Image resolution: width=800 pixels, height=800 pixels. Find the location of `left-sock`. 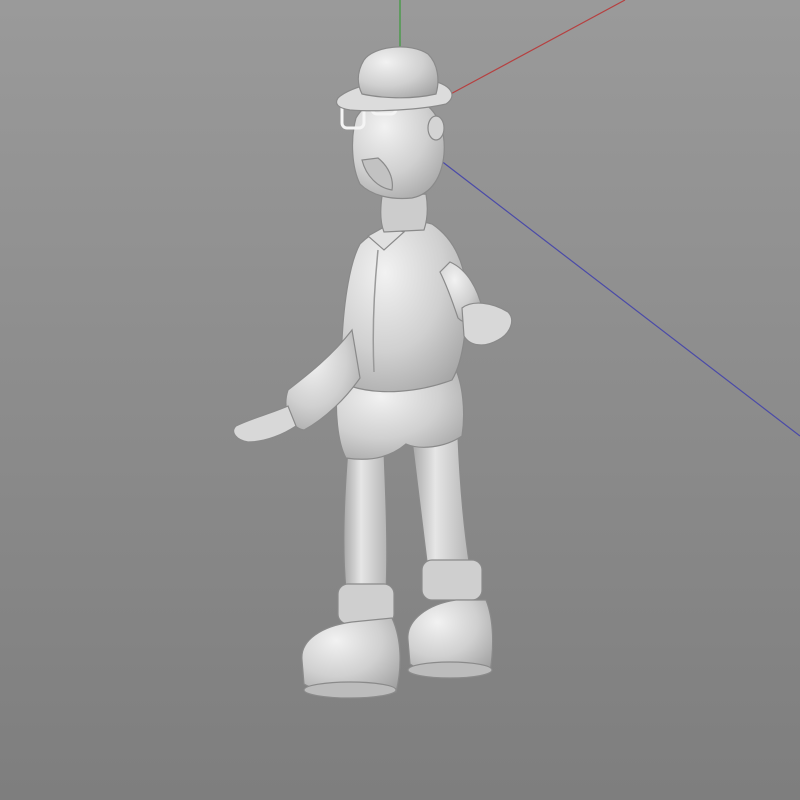

left-sock is located at coordinates (366, 604).